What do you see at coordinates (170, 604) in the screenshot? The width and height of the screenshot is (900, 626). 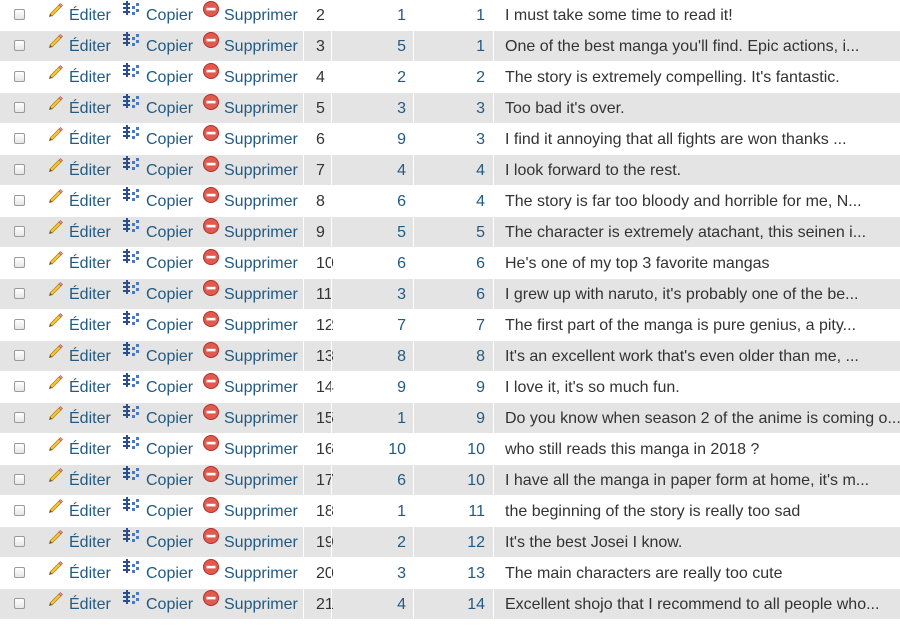 I see `copy-label: Copier` at bounding box center [170, 604].